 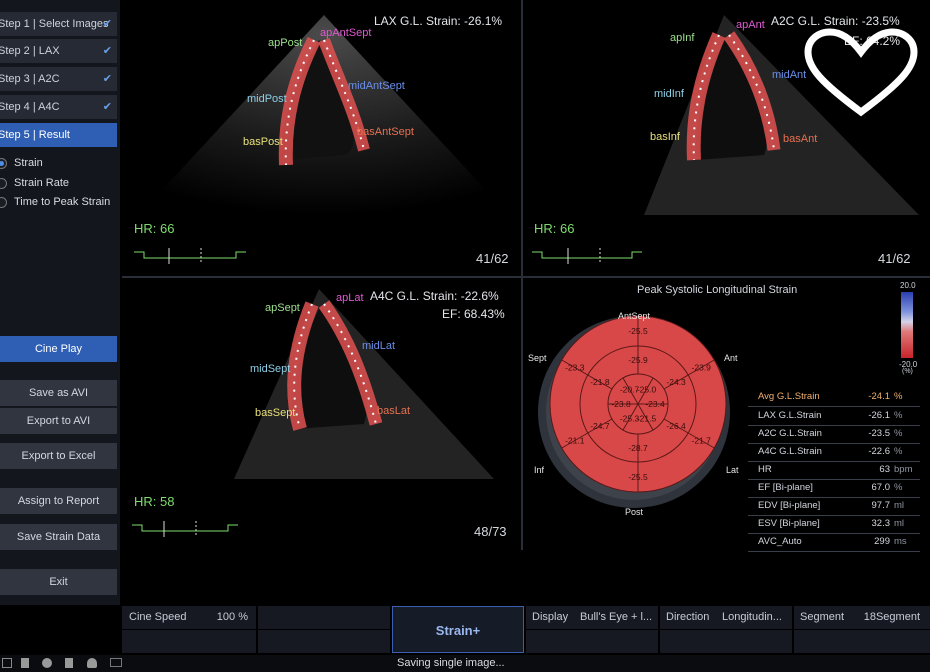 What do you see at coordinates (907, 371) in the screenshot?
I see `scale-unit: (%)` at bounding box center [907, 371].